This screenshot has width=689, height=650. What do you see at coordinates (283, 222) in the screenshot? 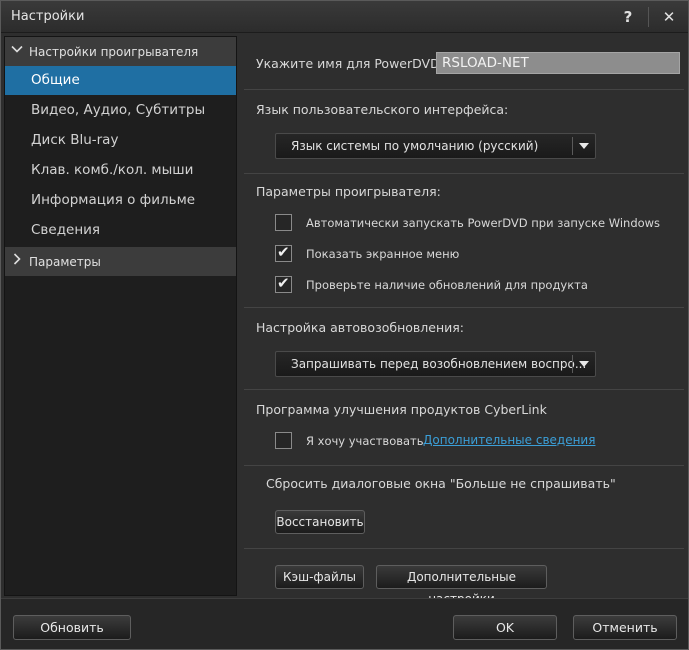
I see `autostart-checkbox` at bounding box center [283, 222].